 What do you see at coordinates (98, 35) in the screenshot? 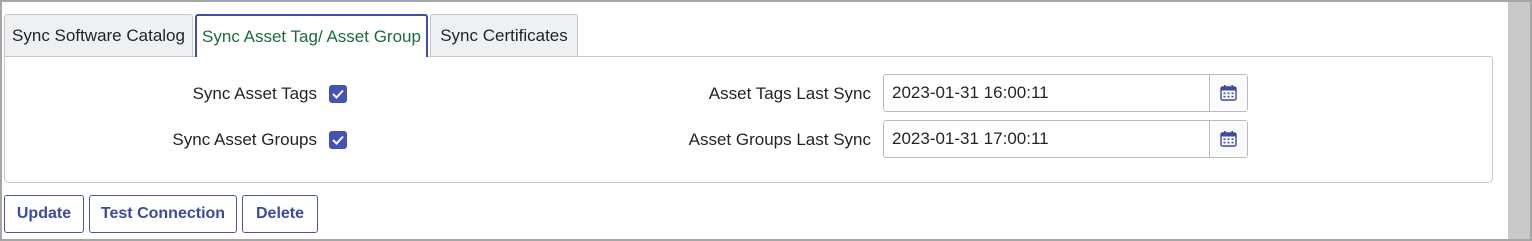
I see `tab-sync-software-catalog: Sync Software Catalog` at bounding box center [98, 35].